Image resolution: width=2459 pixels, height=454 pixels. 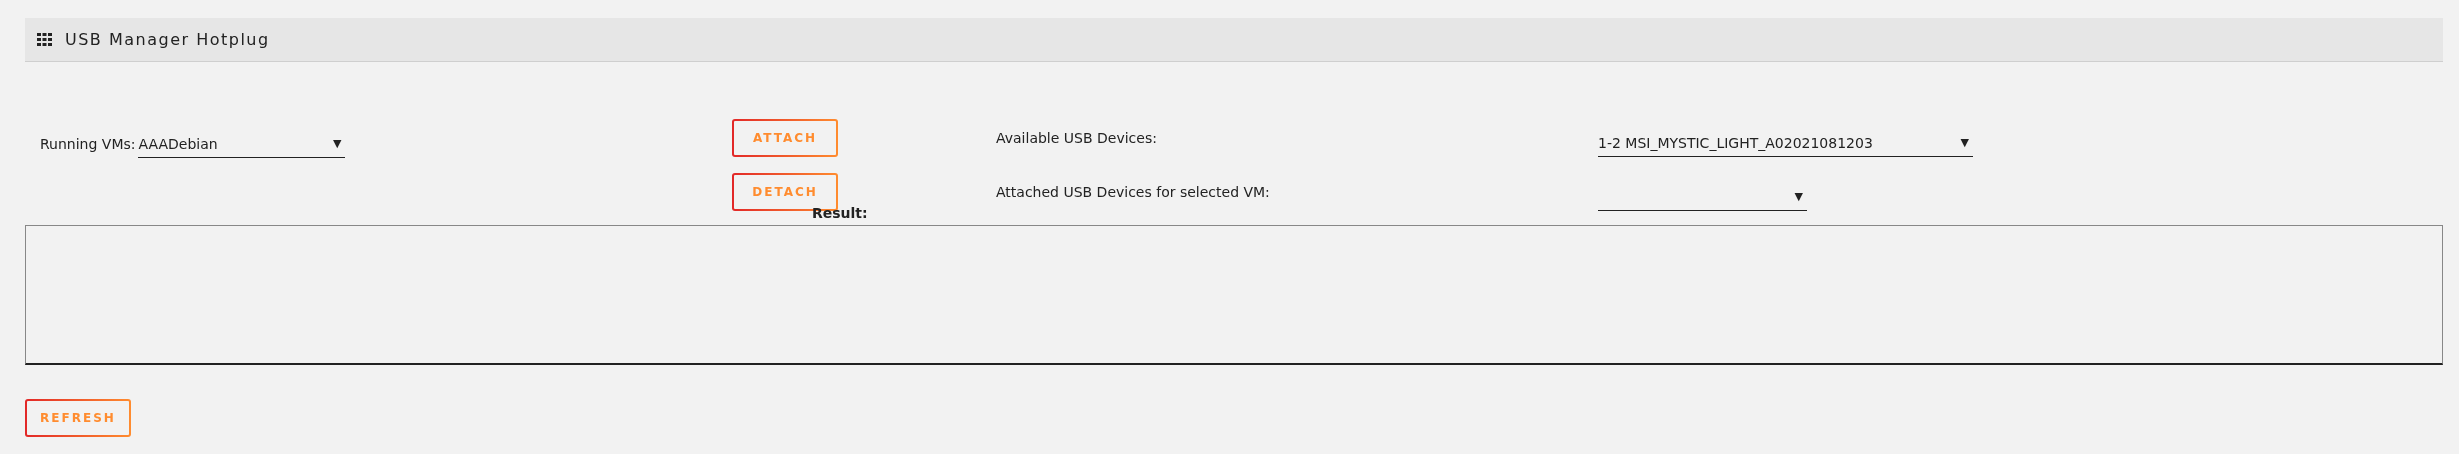 What do you see at coordinates (88, 144) in the screenshot?
I see `field-label: Running VMs:` at bounding box center [88, 144].